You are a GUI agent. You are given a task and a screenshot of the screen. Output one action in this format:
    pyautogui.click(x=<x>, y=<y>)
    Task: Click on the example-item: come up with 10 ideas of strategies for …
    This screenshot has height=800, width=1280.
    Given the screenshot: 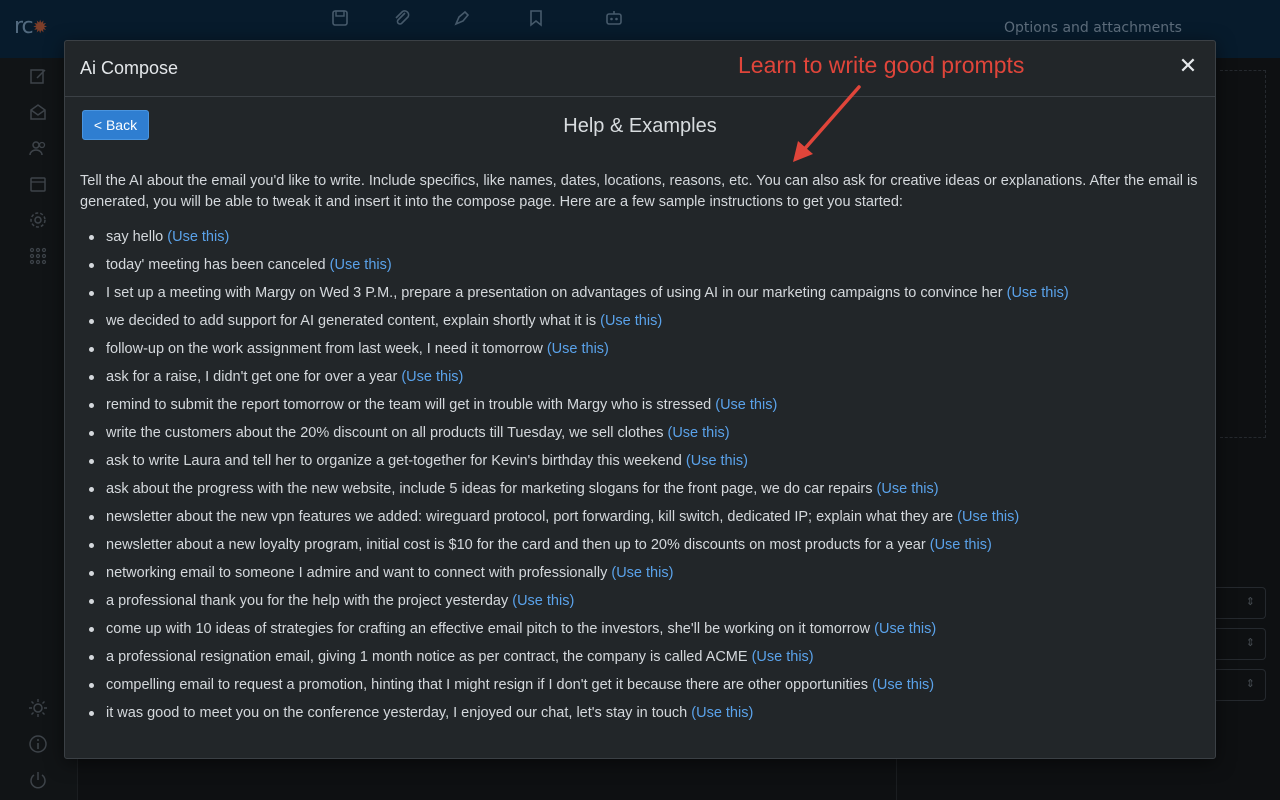 What is the action you would take?
    pyautogui.click(x=639, y=631)
    